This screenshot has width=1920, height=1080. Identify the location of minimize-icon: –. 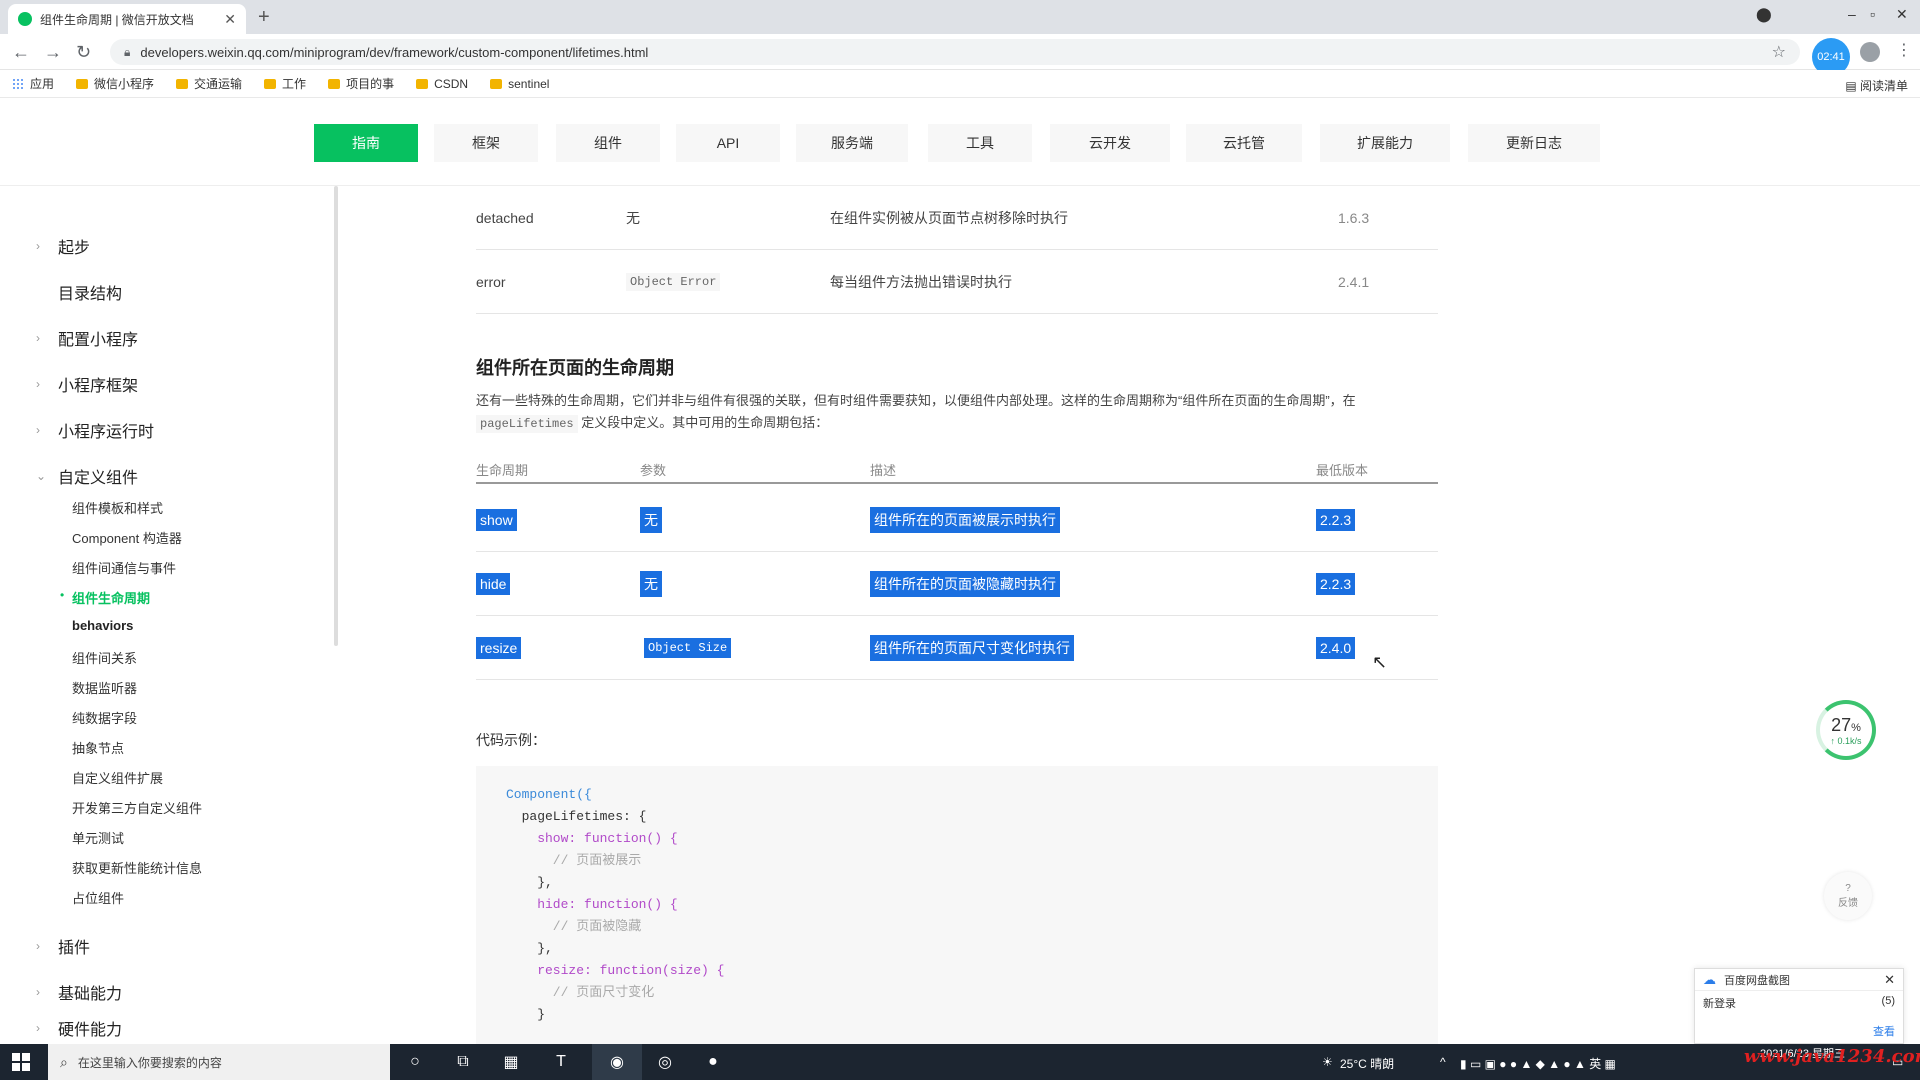
(1852, 14).